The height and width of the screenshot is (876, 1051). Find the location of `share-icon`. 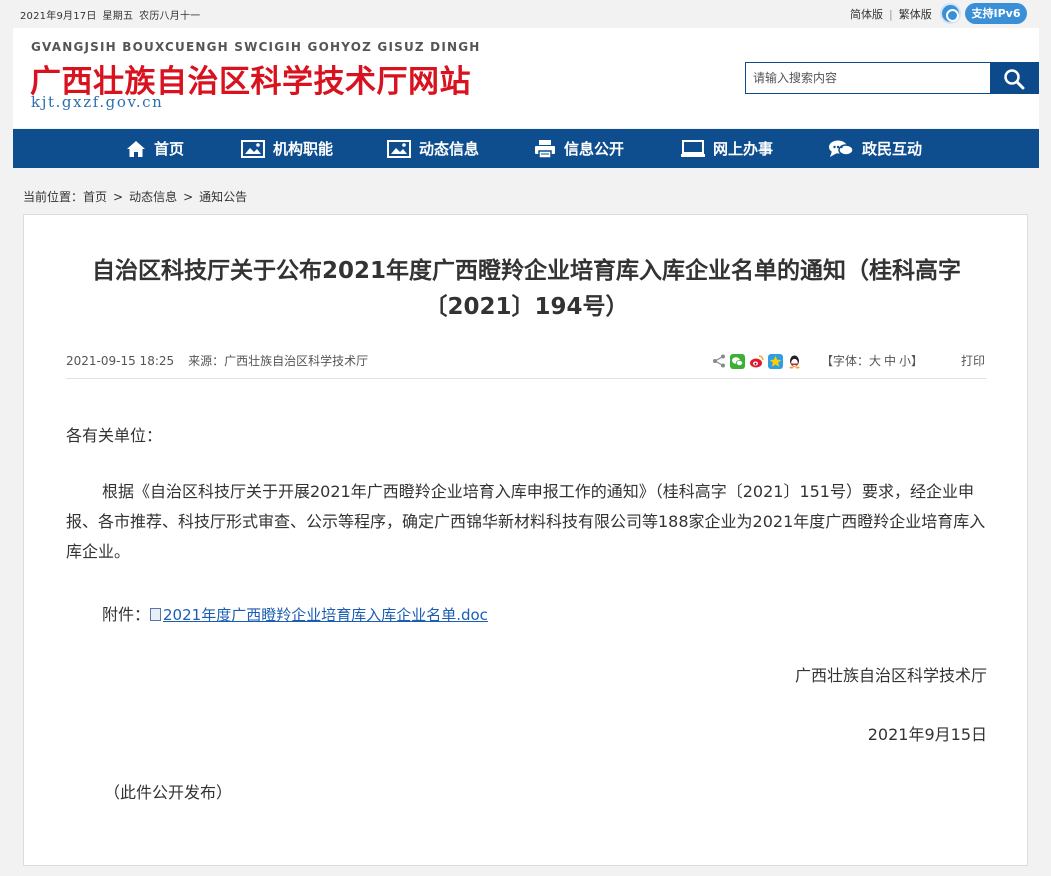

share-icon is located at coordinates (719, 361).